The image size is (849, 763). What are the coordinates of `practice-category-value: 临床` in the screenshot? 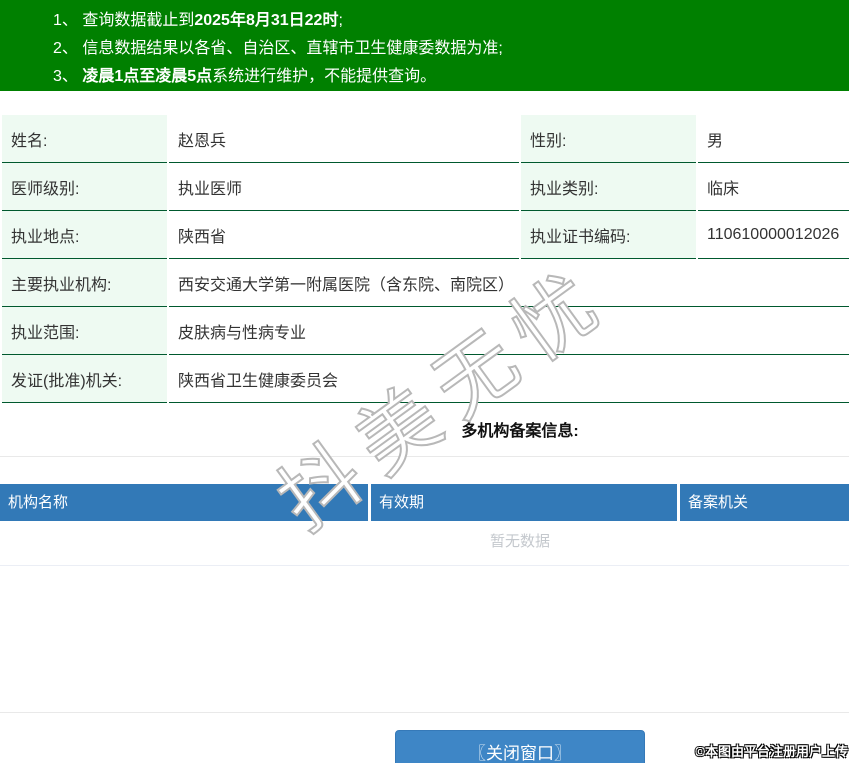 It's located at (773, 187).